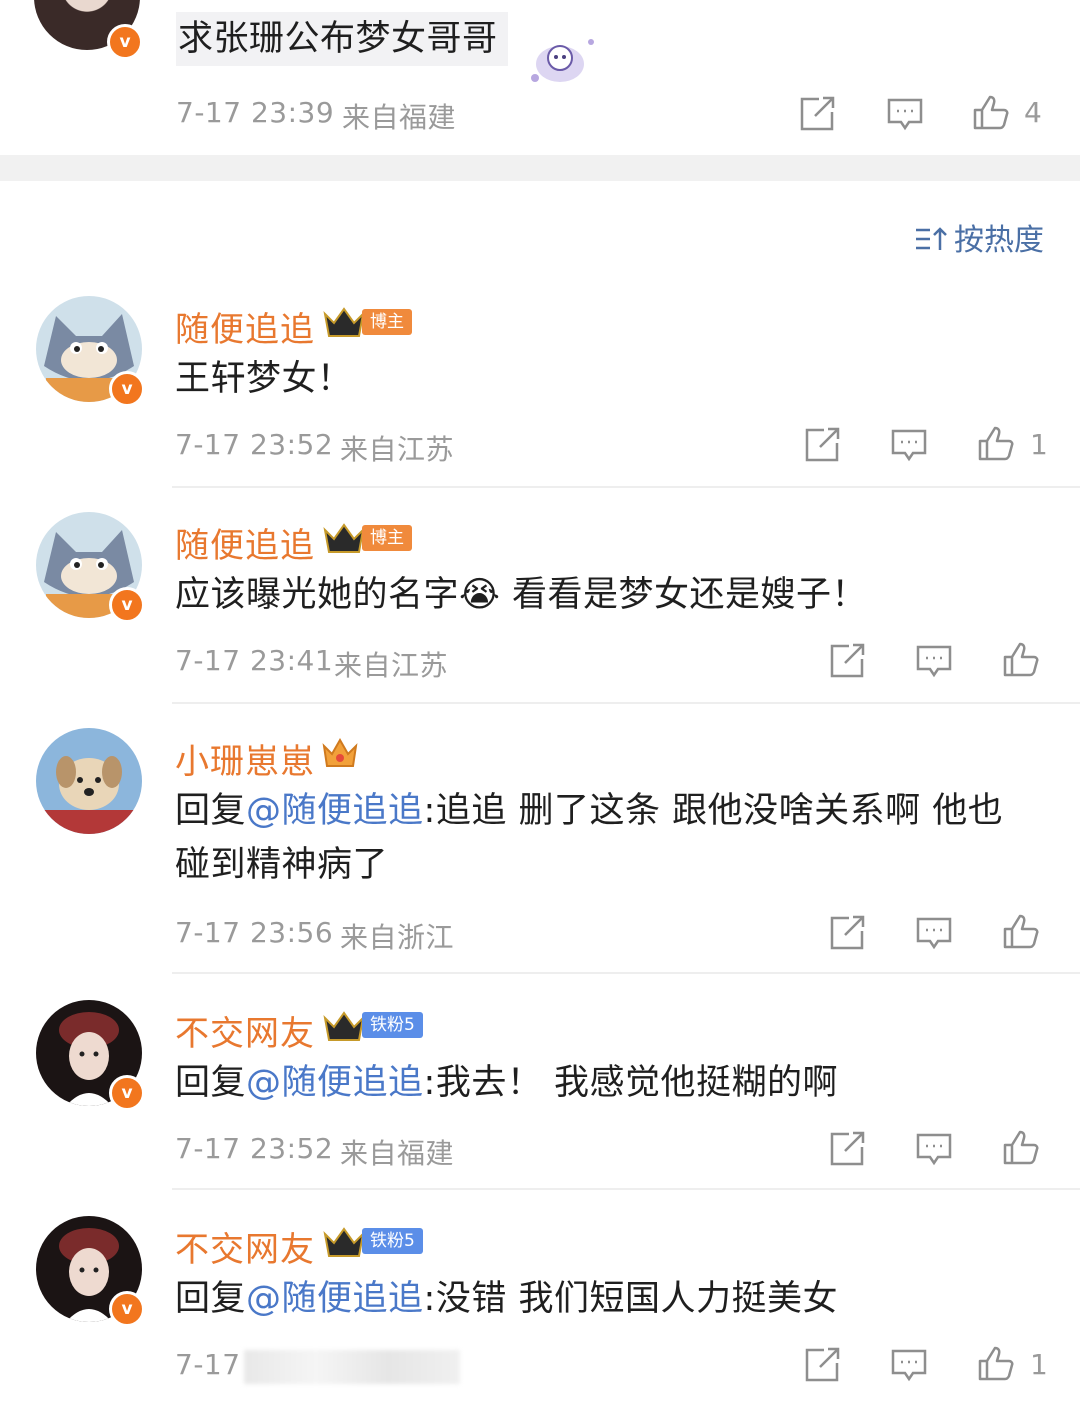  Describe the element at coordinates (264, 379) in the screenshot. I see `comment-text: 王轩梦女！` at that location.